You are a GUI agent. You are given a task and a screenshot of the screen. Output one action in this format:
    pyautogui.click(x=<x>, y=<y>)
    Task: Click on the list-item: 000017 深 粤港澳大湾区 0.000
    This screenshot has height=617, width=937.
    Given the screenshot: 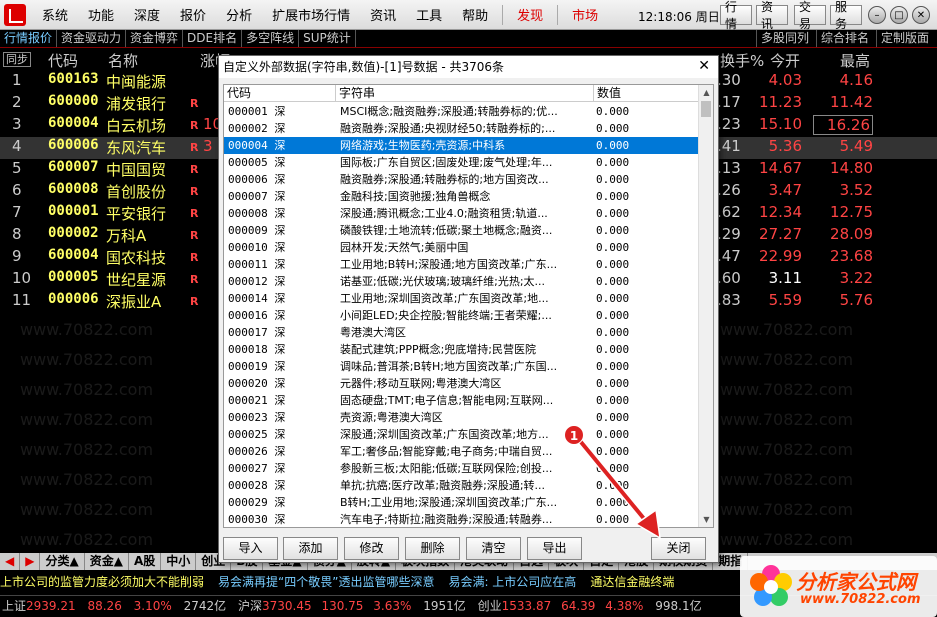 What is the action you would take?
    pyautogui.click(x=462, y=332)
    